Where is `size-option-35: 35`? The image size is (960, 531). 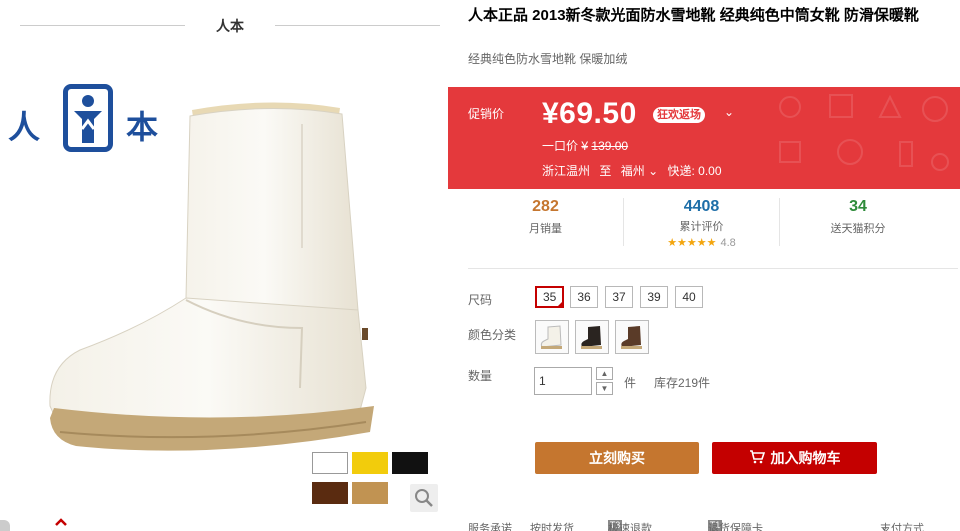 size-option-35: 35 is located at coordinates (550, 297).